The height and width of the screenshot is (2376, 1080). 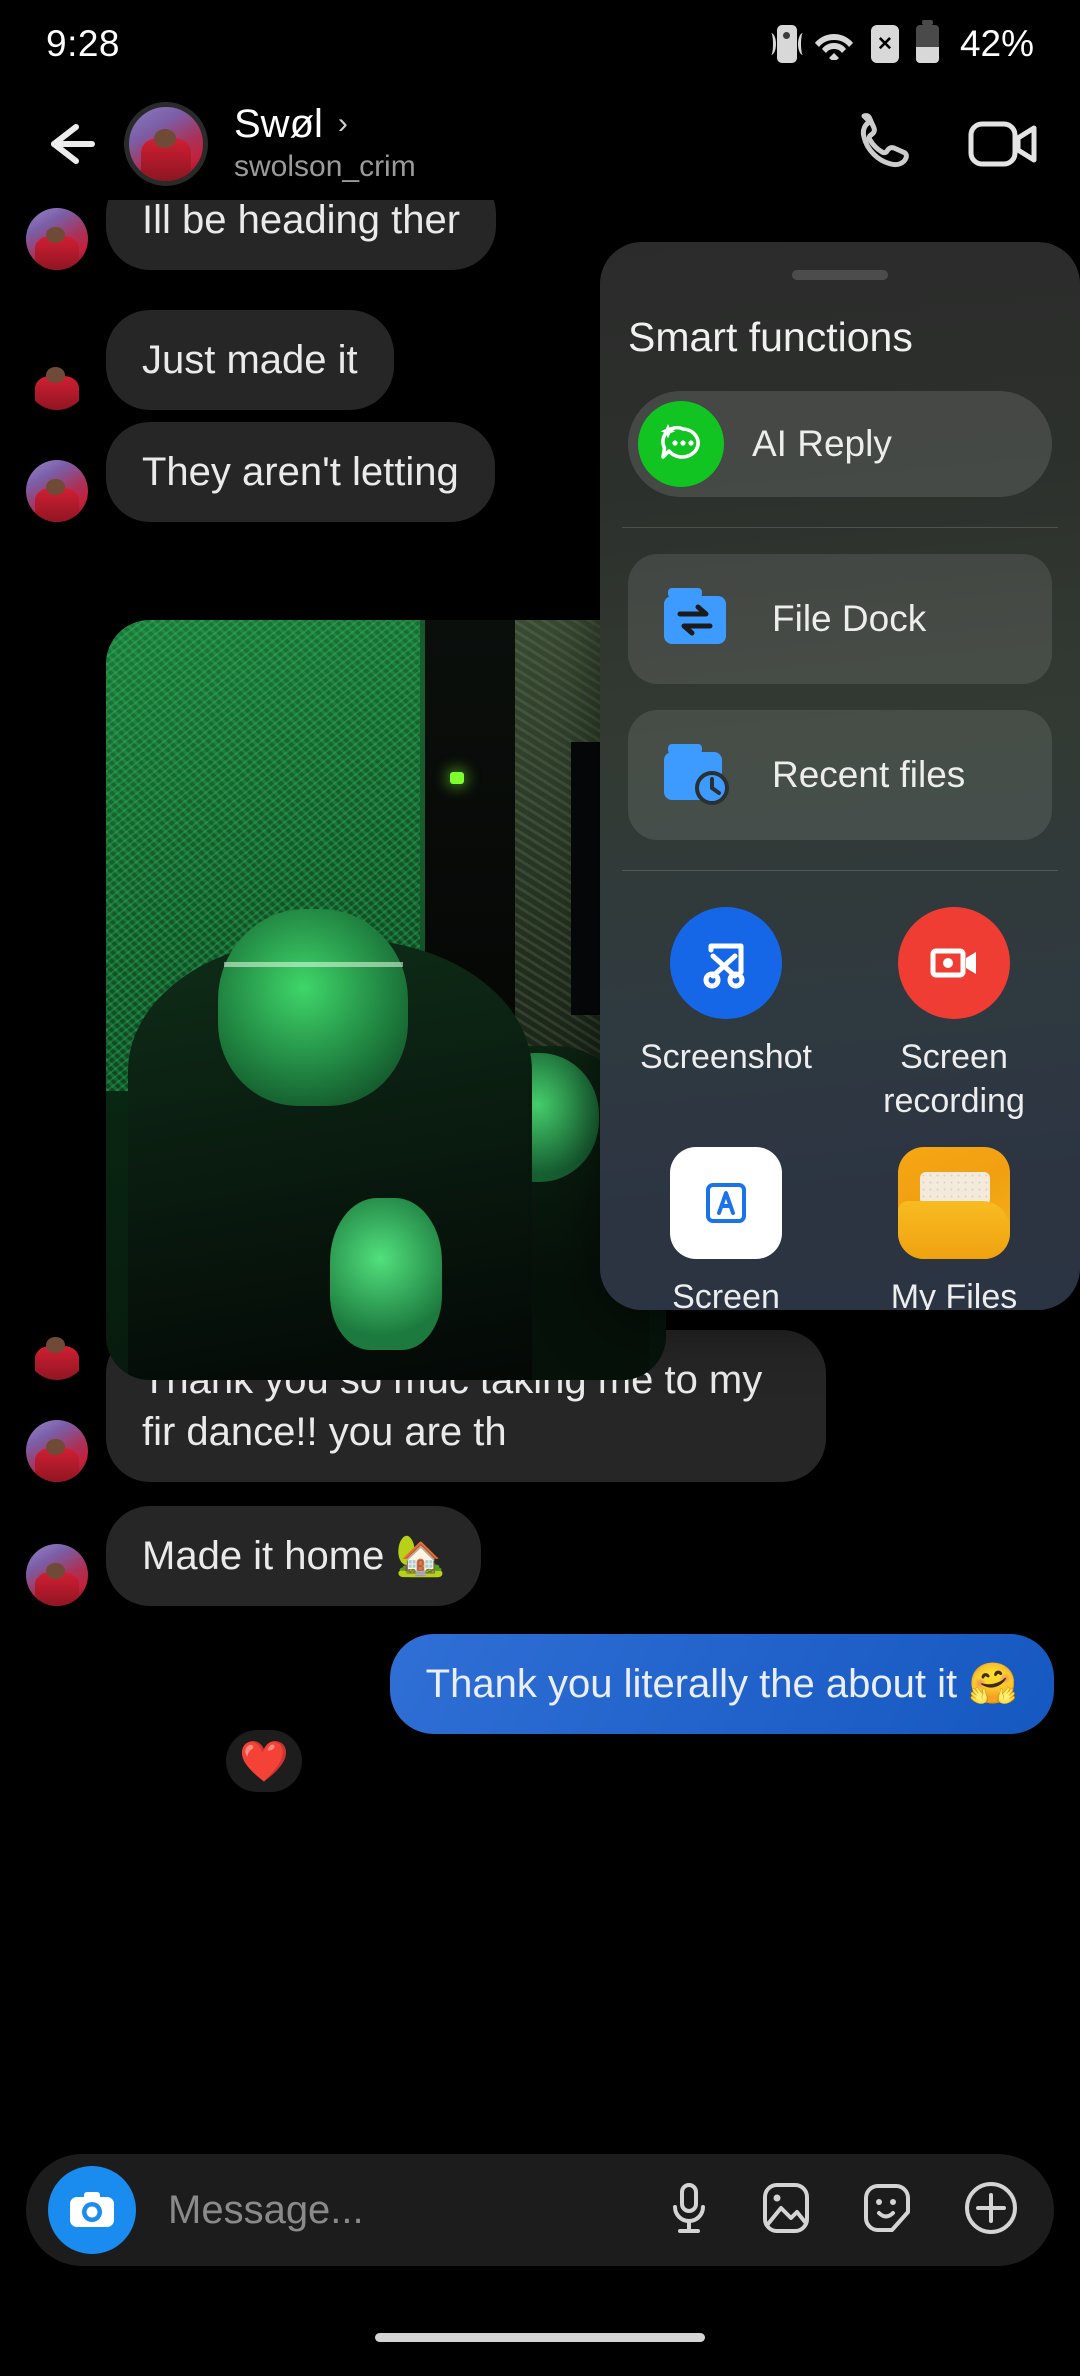 I want to click on gallery-icon, so click(x=786, y=2210).